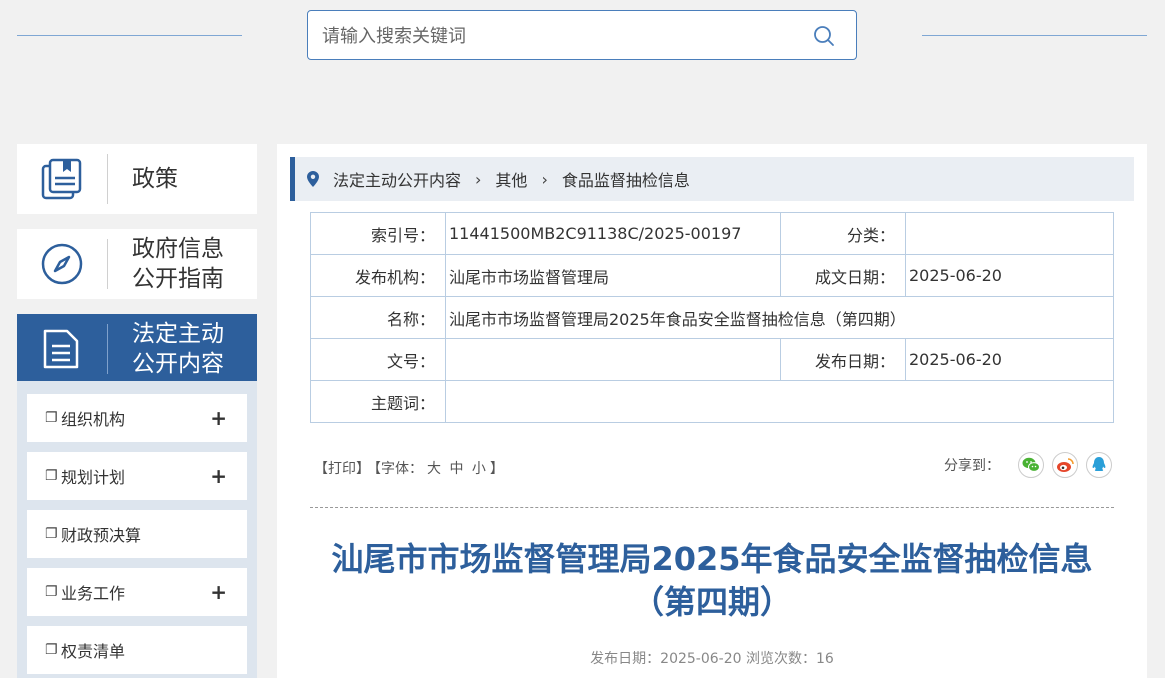  What do you see at coordinates (626, 179) in the screenshot?
I see `breadcrumb-item: 食品监督抽检信息` at bounding box center [626, 179].